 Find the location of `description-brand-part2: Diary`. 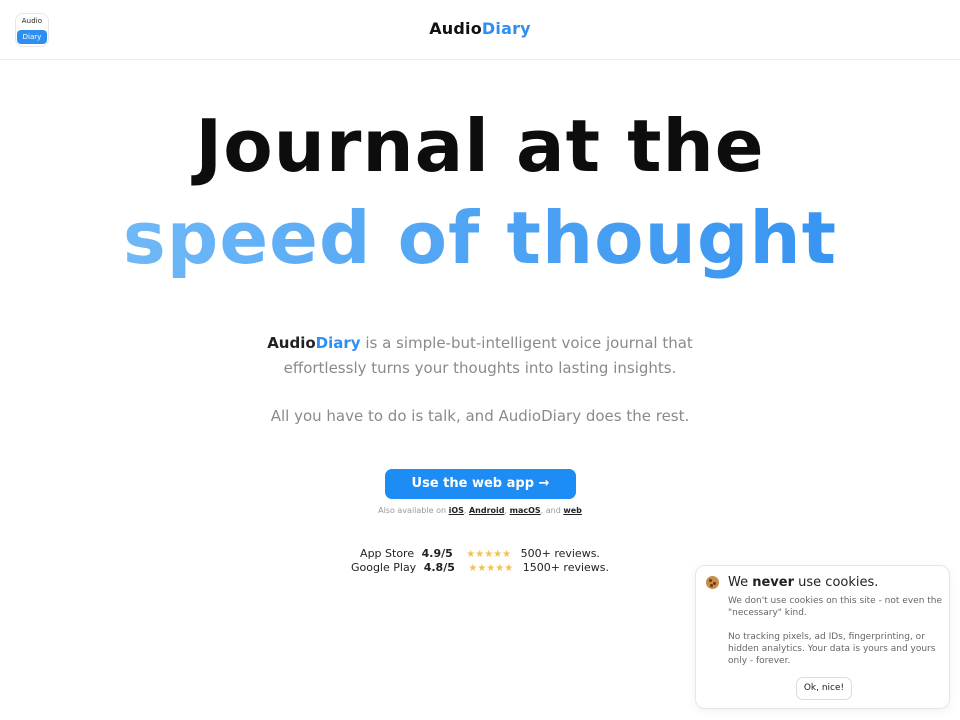

description-brand-part2: Diary is located at coordinates (338, 343).